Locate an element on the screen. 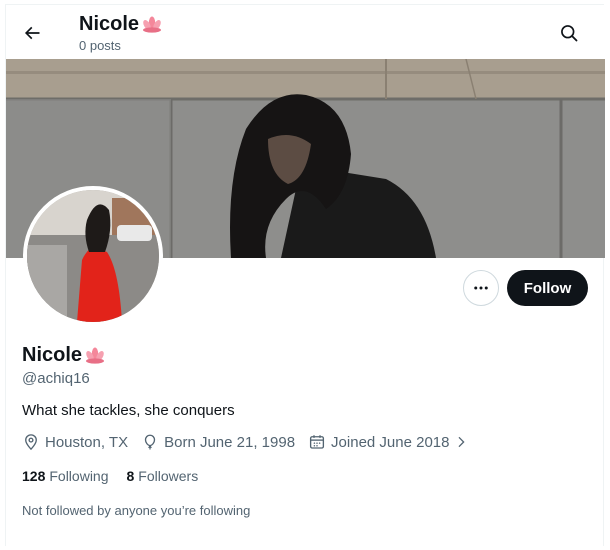  chevron-right-icon is located at coordinates (462, 442).